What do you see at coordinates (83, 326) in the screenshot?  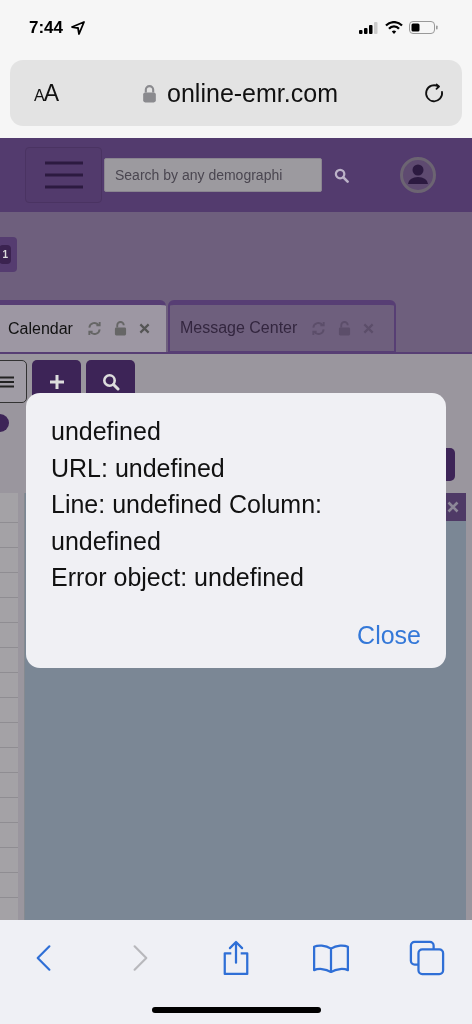 I see `tab: Calendar` at bounding box center [83, 326].